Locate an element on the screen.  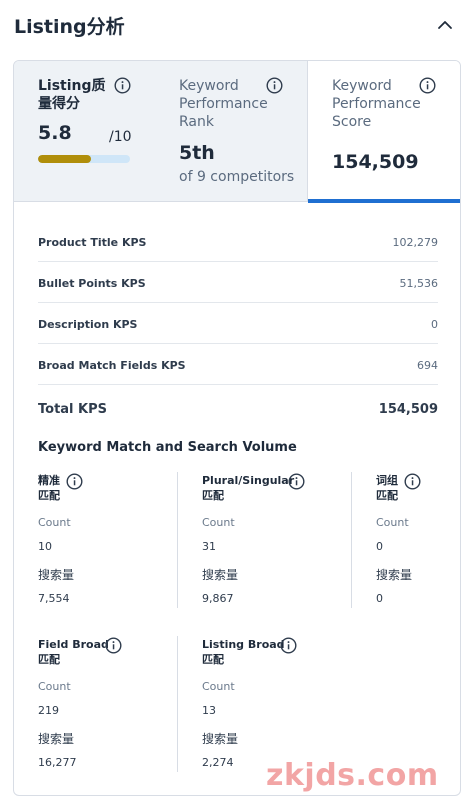
count-value: 219 is located at coordinates (48, 710).